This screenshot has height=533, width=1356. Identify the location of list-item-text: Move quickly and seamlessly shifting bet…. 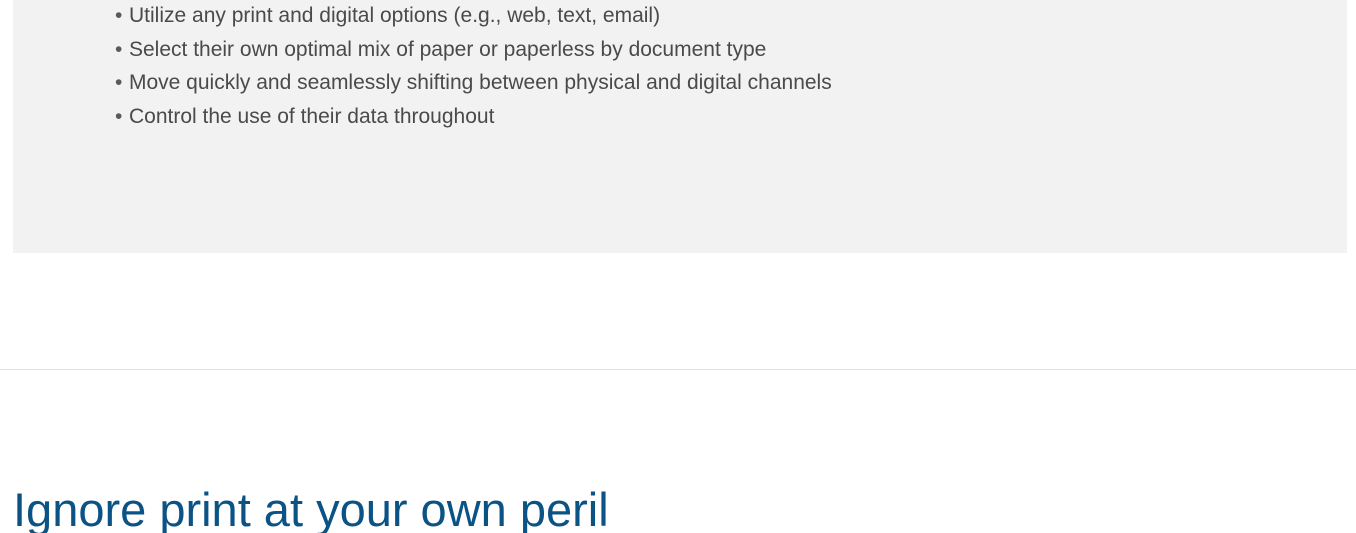
(480, 82).